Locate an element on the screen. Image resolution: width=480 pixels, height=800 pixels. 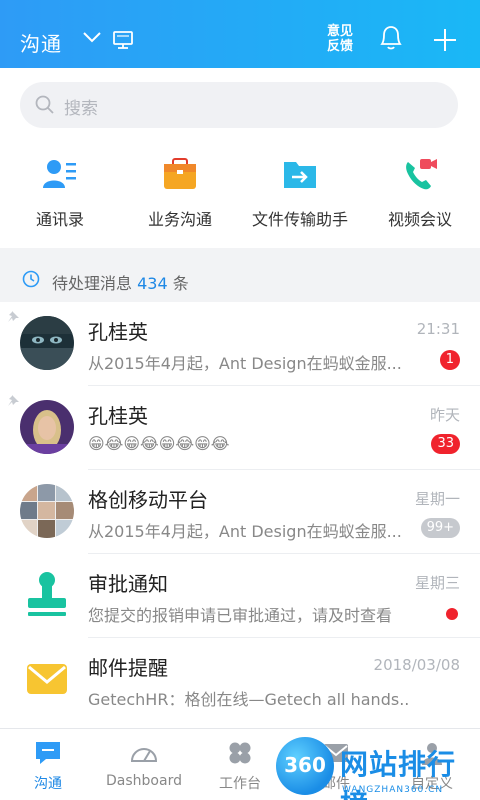
page-title: 沟通 is located at coordinates (41, 42).